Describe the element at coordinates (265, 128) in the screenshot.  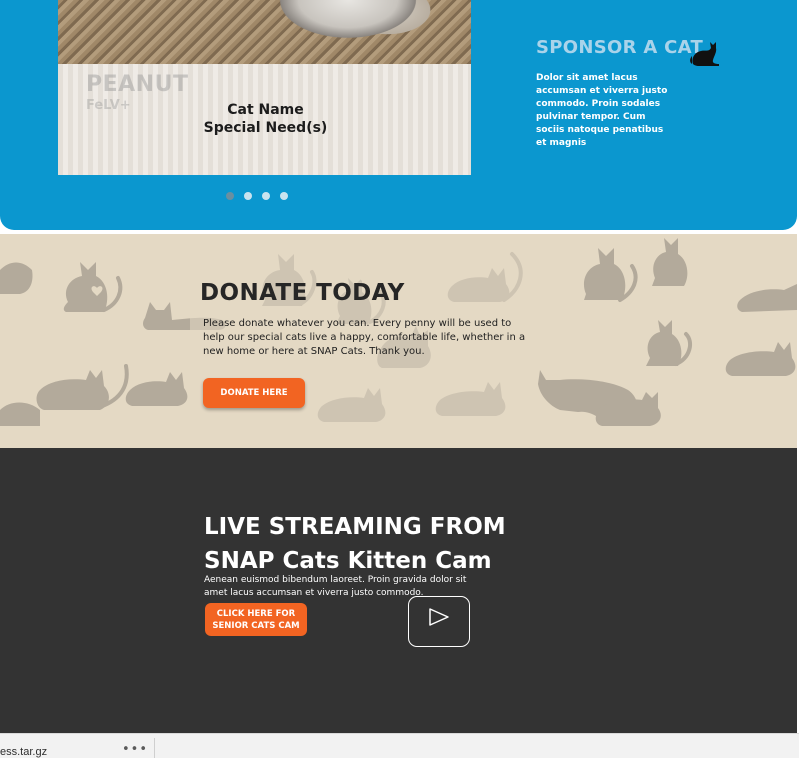
I see `cat-caption-needs: Special Need(s)` at that location.